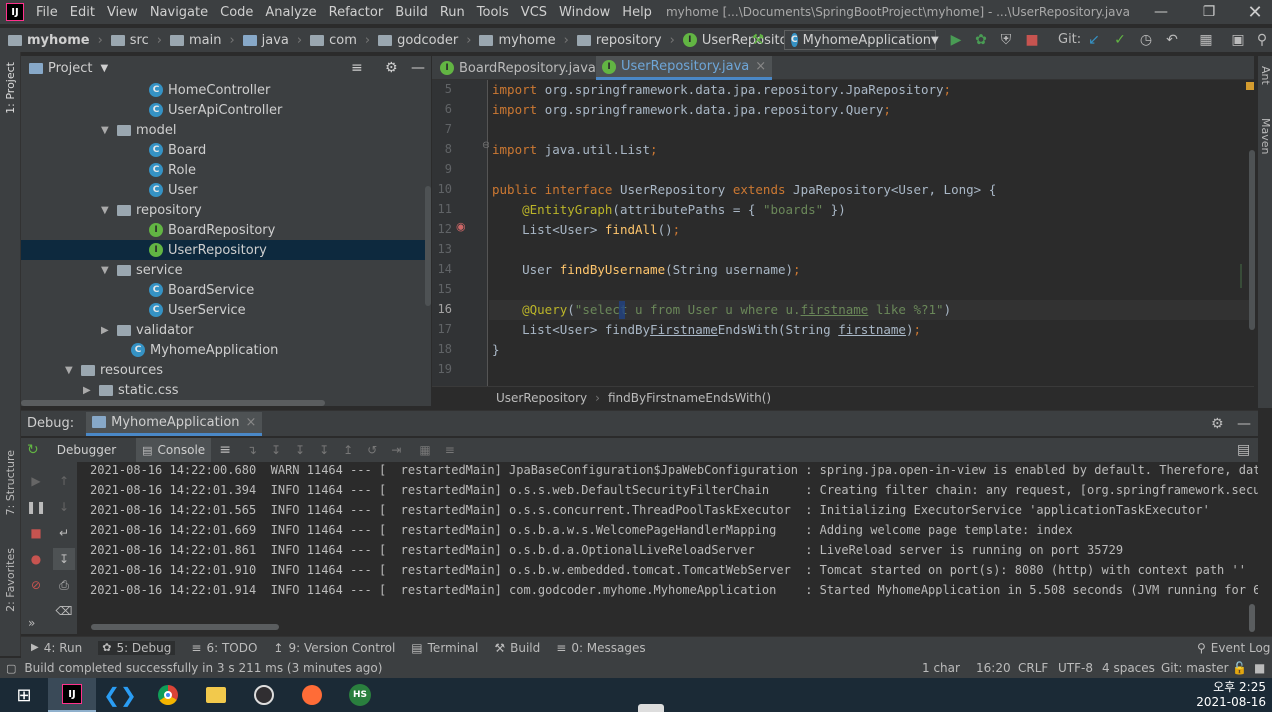  What do you see at coordinates (64, 611) in the screenshot?
I see `clear-all-icon: ⌫` at bounding box center [64, 611].